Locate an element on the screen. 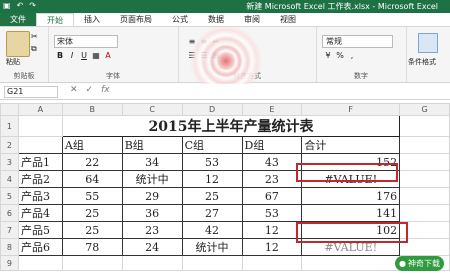  font-name-select: 宋体 is located at coordinates (86, 41).